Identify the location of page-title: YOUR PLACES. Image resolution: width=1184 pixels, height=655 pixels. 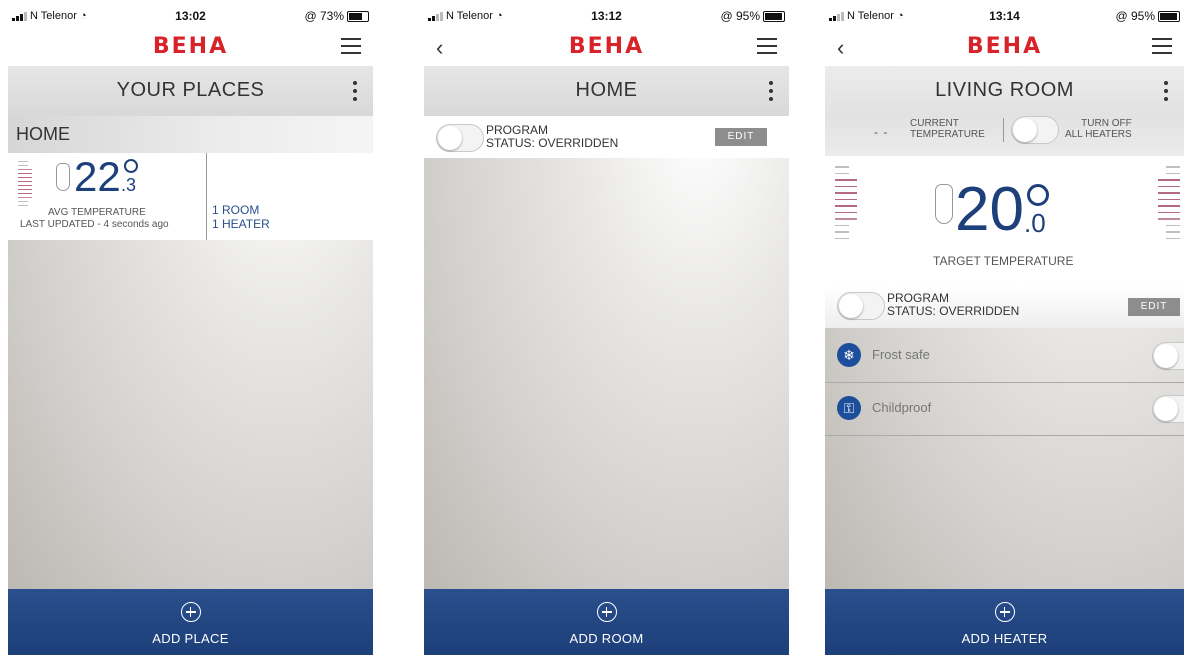
(190, 90).